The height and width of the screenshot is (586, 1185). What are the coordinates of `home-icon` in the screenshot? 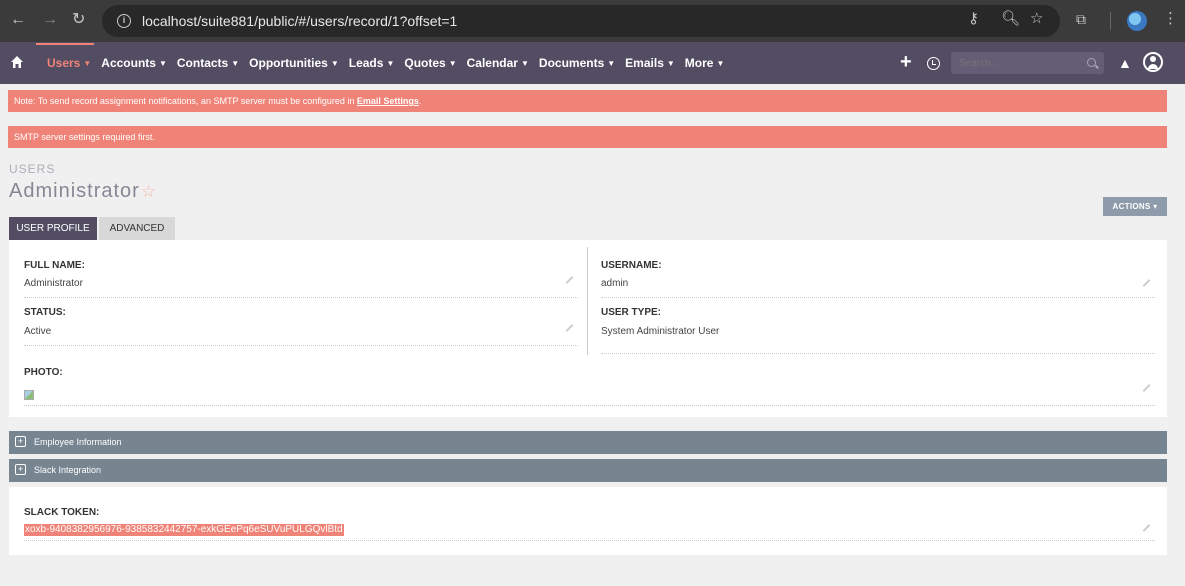 It's located at (17, 62).